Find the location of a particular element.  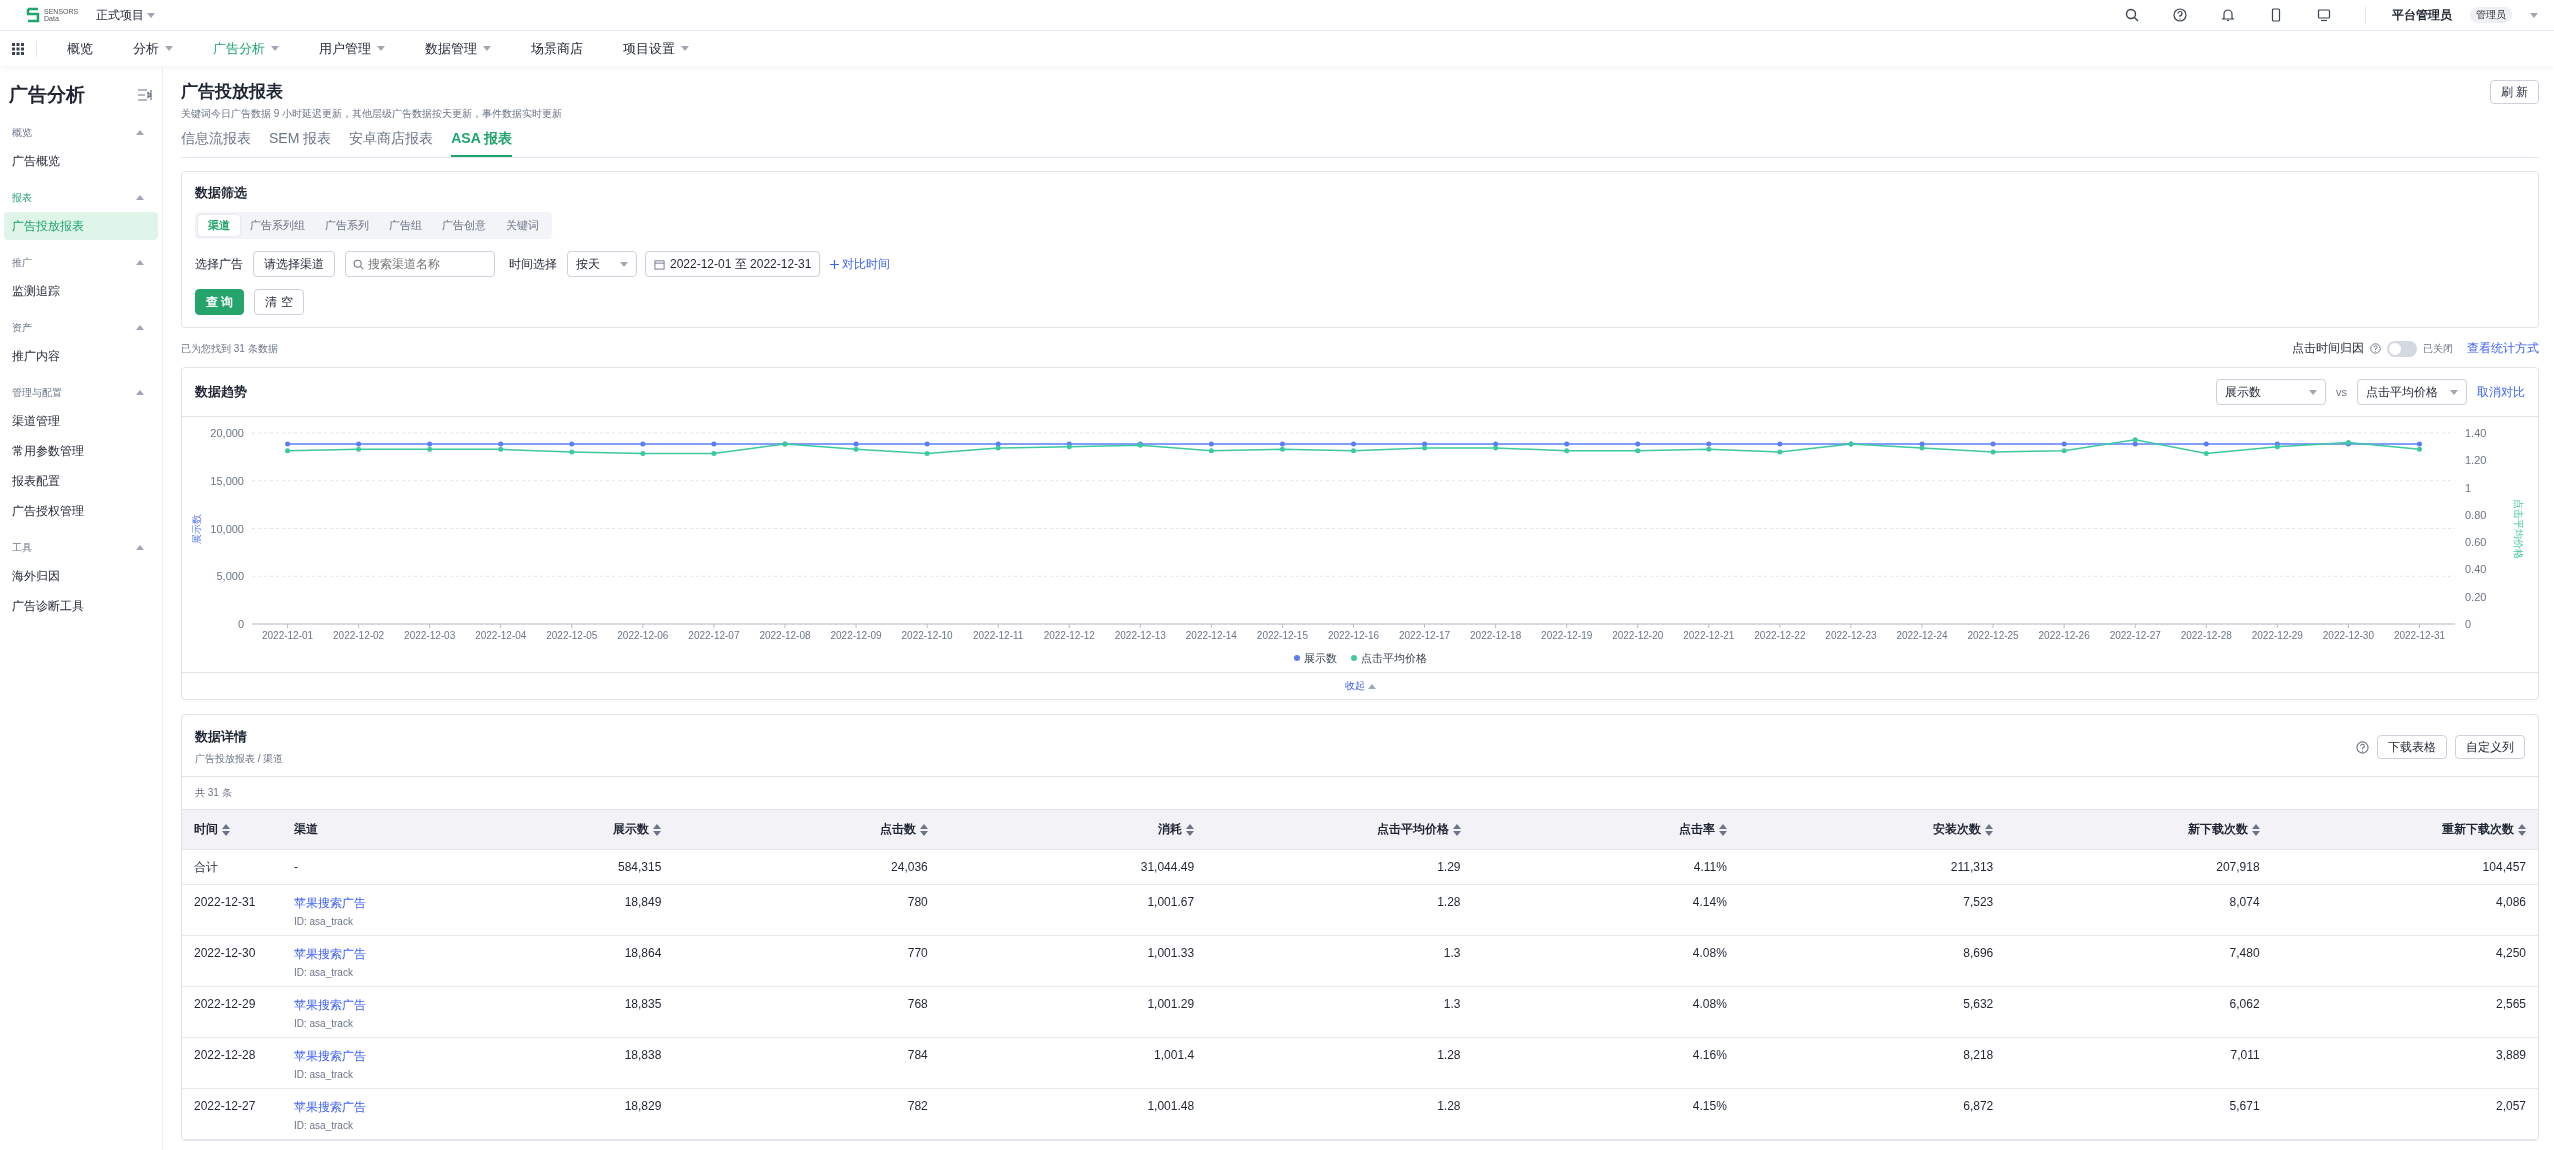

sidebar-group-header: 报表 is located at coordinates (81, 197).